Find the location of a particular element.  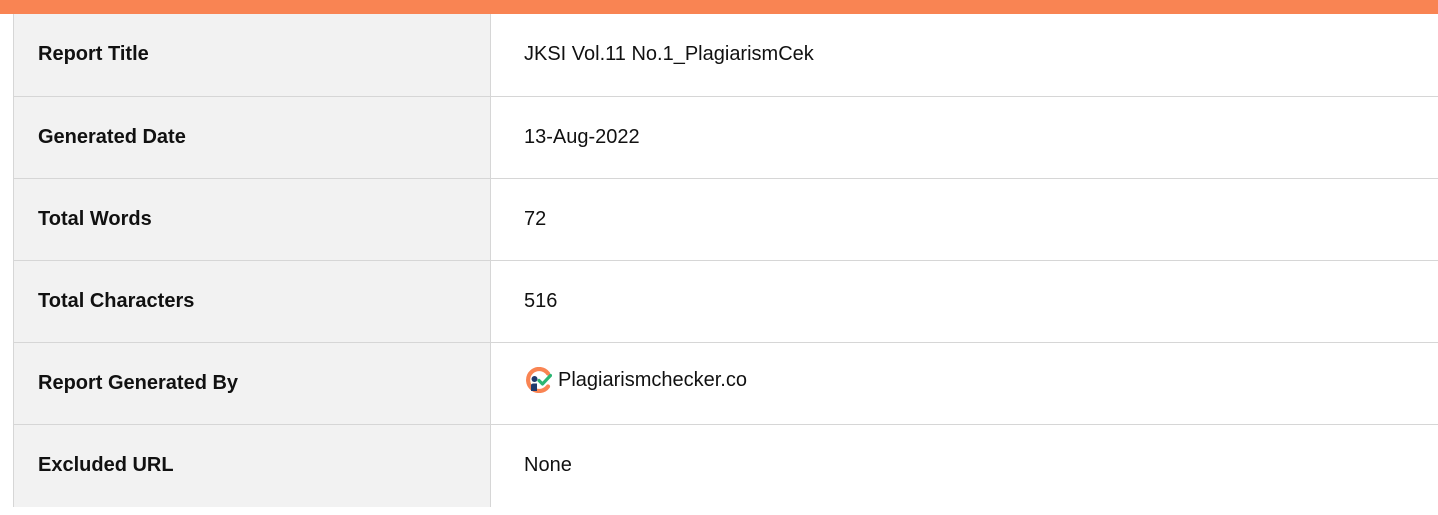

generated-date-value: 13-Aug-2022 is located at coordinates (964, 137).